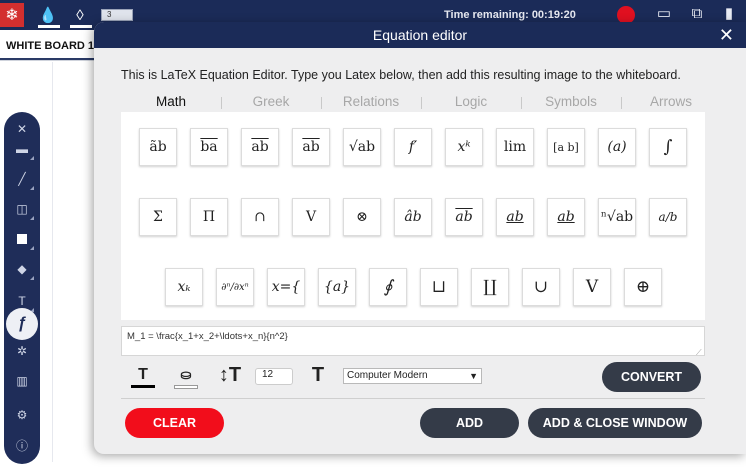 This screenshot has height=472, width=746. Describe the element at coordinates (473, 376) in the screenshot. I see `chevron-down-icon: ▼` at that location.